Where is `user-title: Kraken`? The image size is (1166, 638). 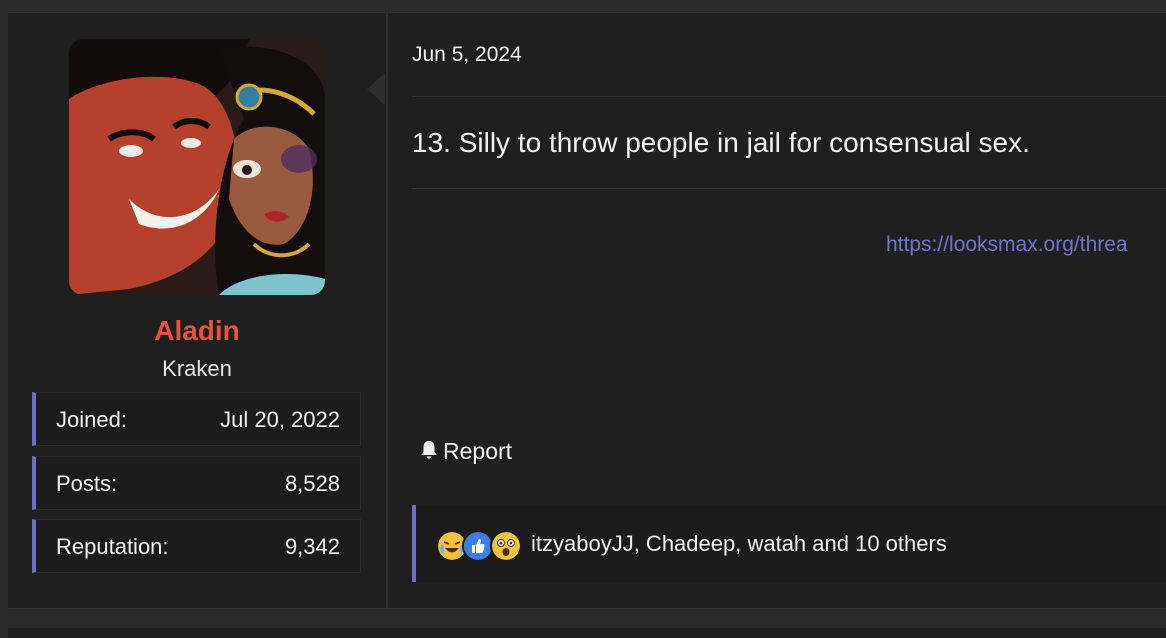 user-title: Kraken is located at coordinates (197, 368).